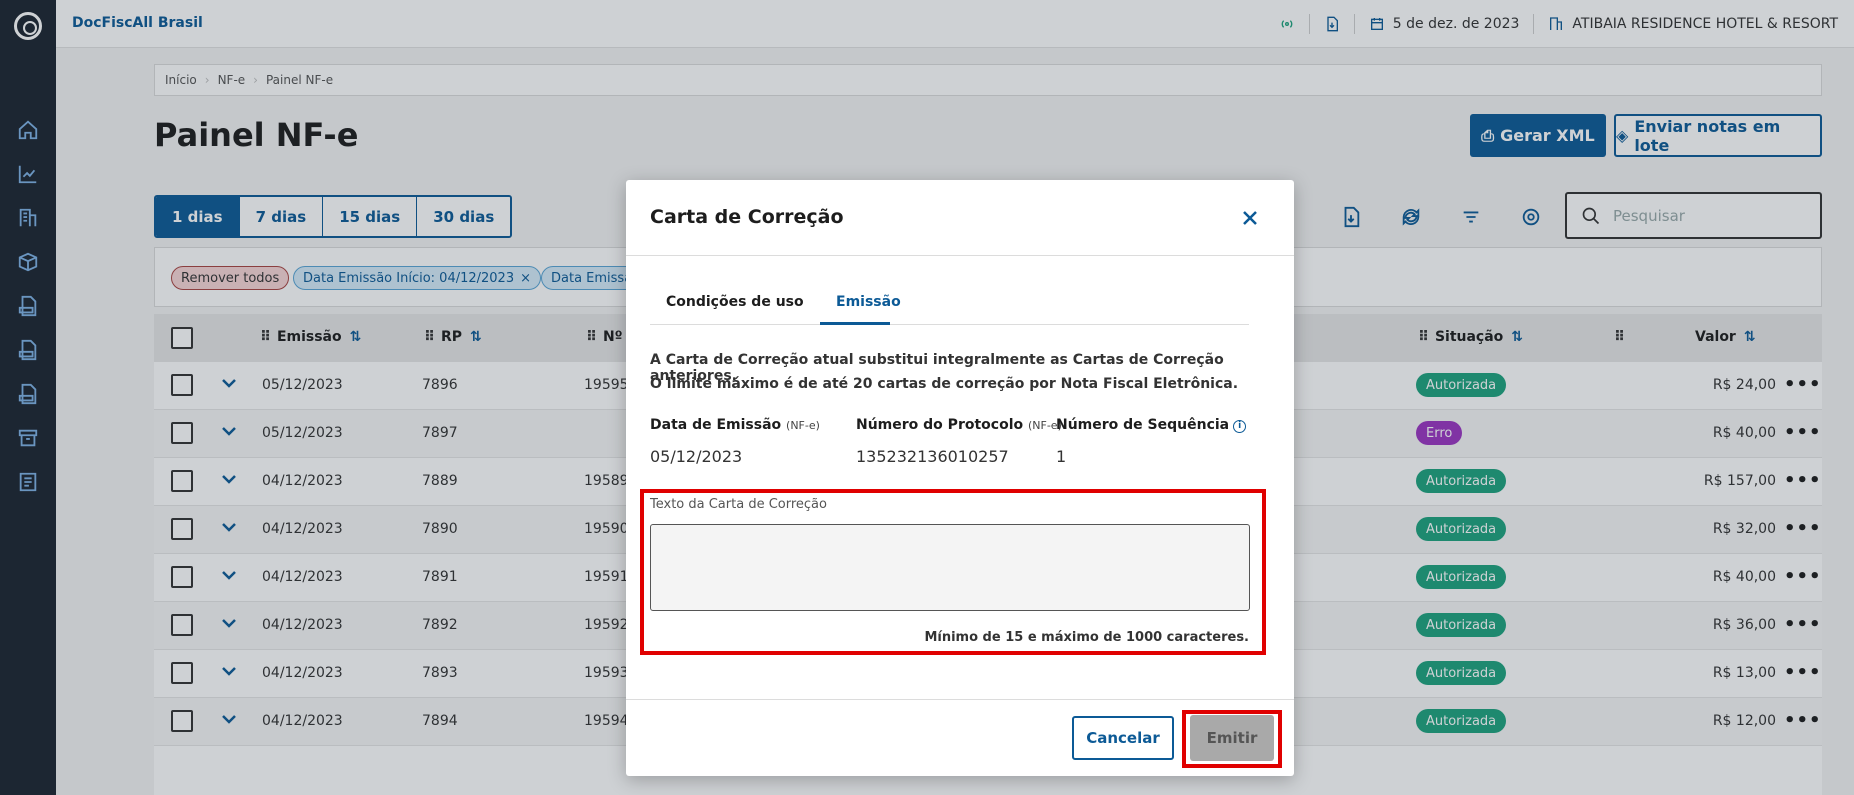  I want to click on numero-sequencia-label-text: Número de Sequência, so click(1143, 425).